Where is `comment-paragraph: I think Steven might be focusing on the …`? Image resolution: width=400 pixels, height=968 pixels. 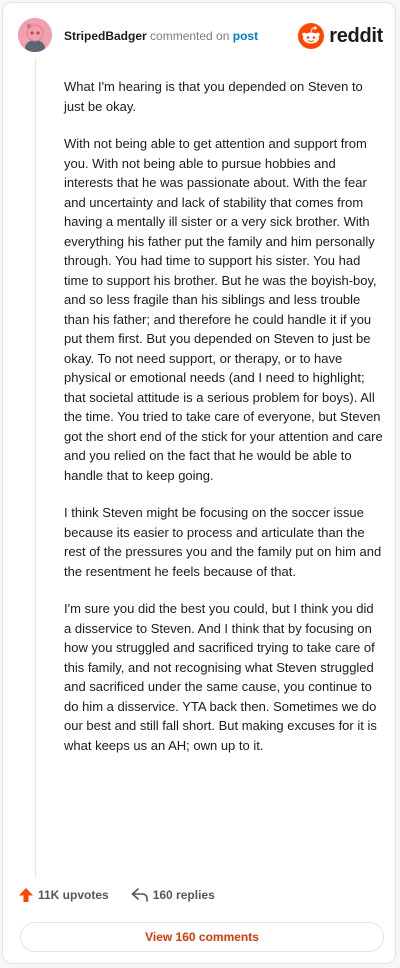
comment-paragraph: I think Steven might be focusing on the … is located at coordinates (223, 542).